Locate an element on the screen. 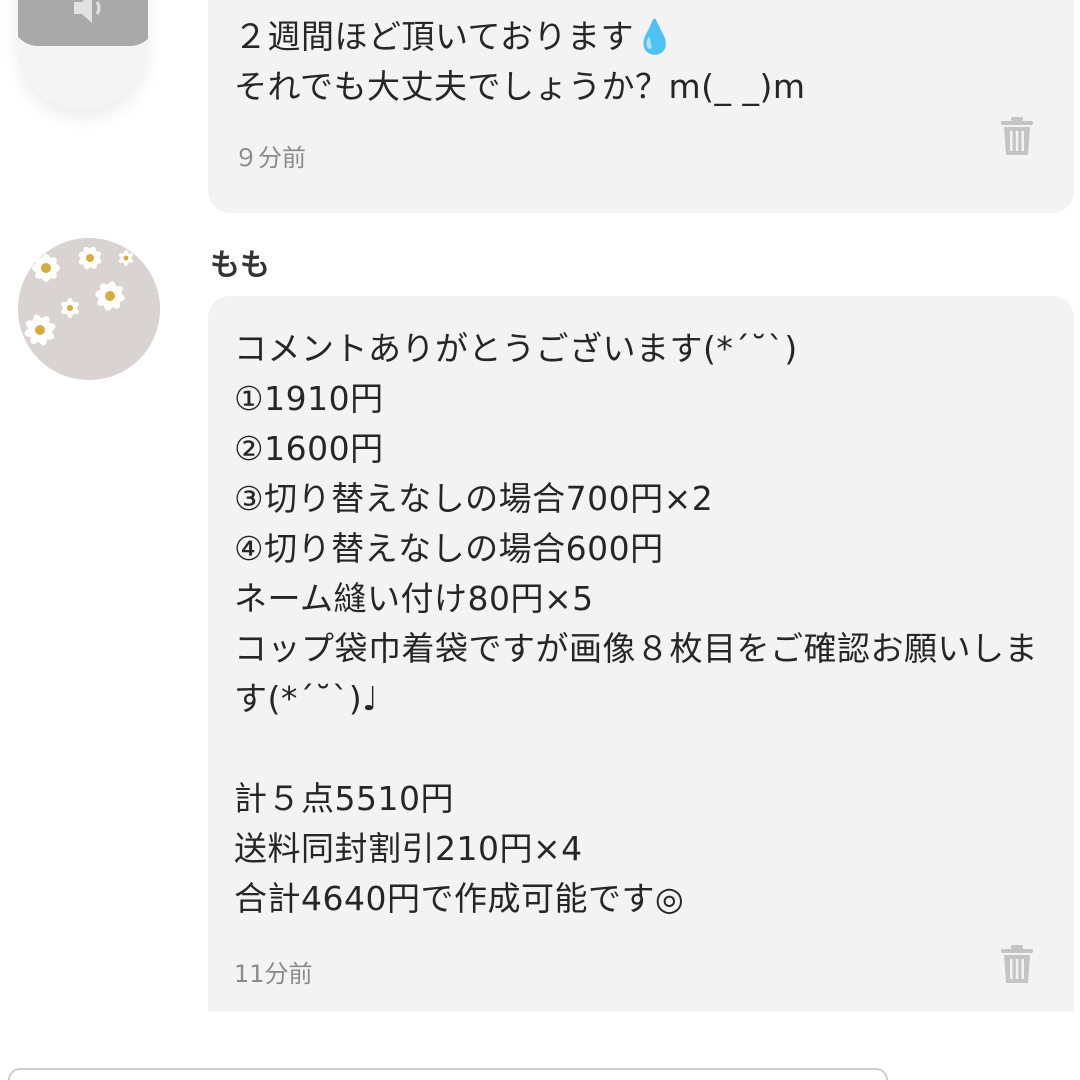  user-avatar is located at coordinates (83, 55).